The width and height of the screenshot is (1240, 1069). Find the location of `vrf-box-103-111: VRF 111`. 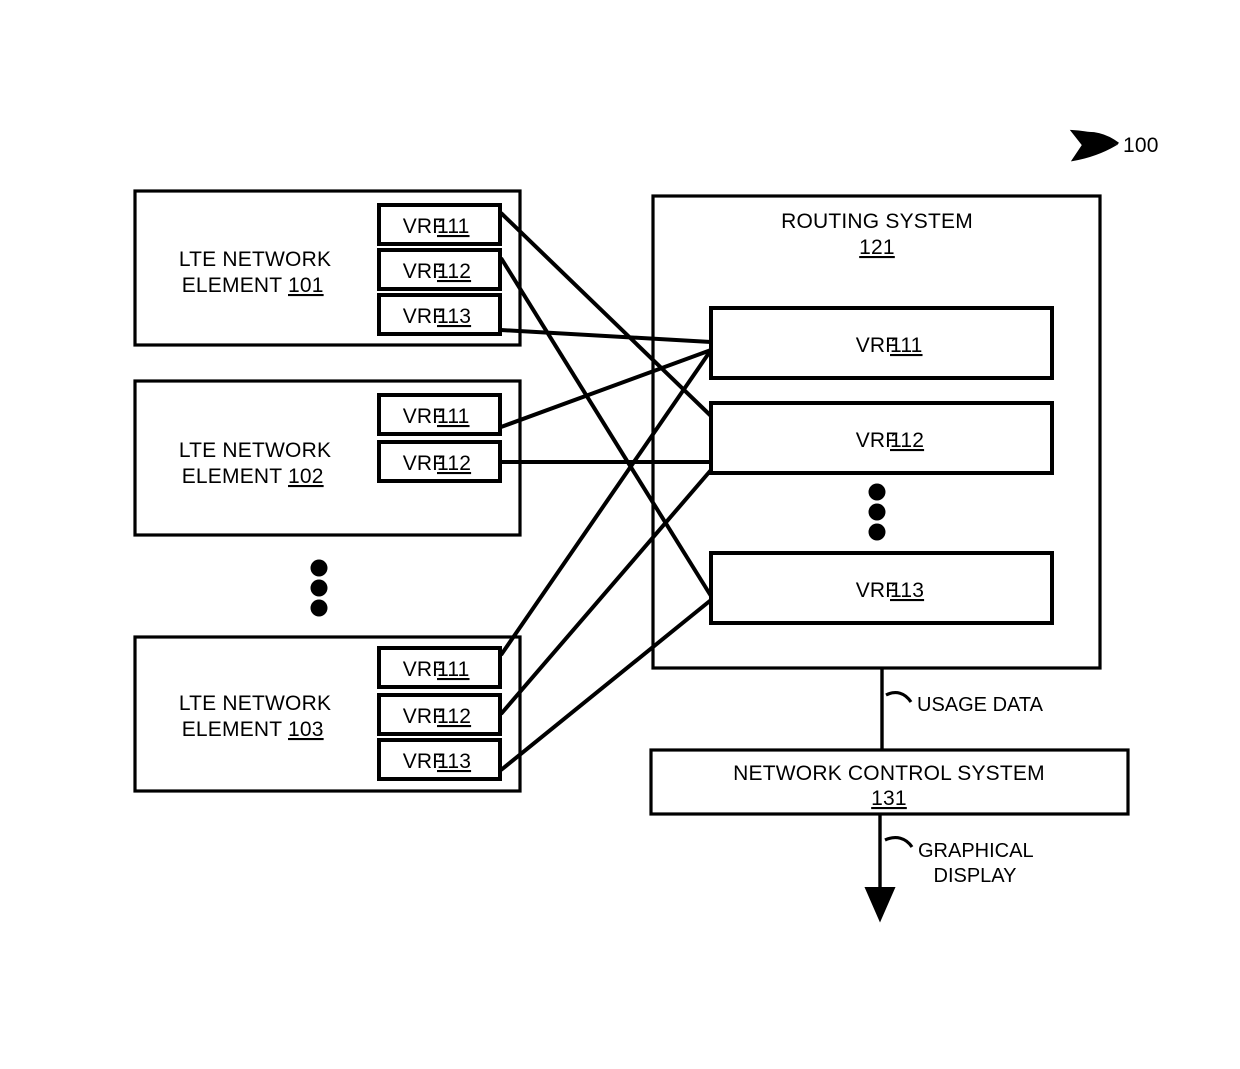

vrf-box-103-111: VRF 111 is located at coordinates (439, 667).